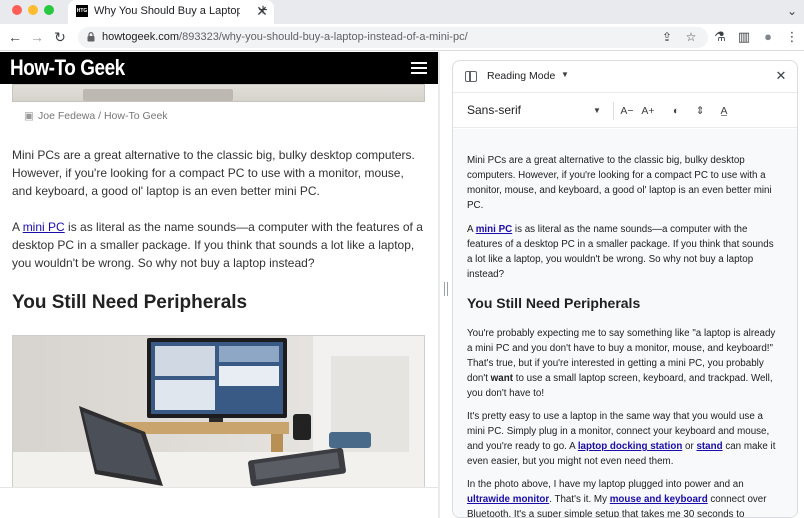  Describe the element at coordinates (471, 76) in the screenshot. I see `reading-mode-icon` at that location.